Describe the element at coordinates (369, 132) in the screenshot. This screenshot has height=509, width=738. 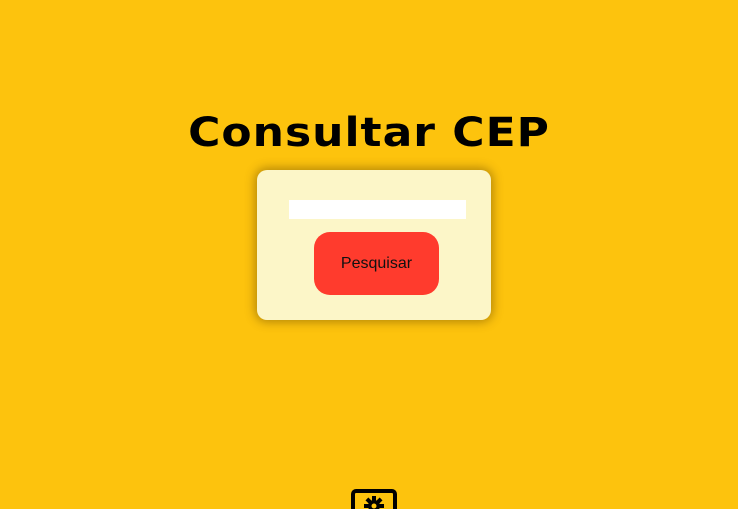
I see `page-title: Consultar CEP` at that location.